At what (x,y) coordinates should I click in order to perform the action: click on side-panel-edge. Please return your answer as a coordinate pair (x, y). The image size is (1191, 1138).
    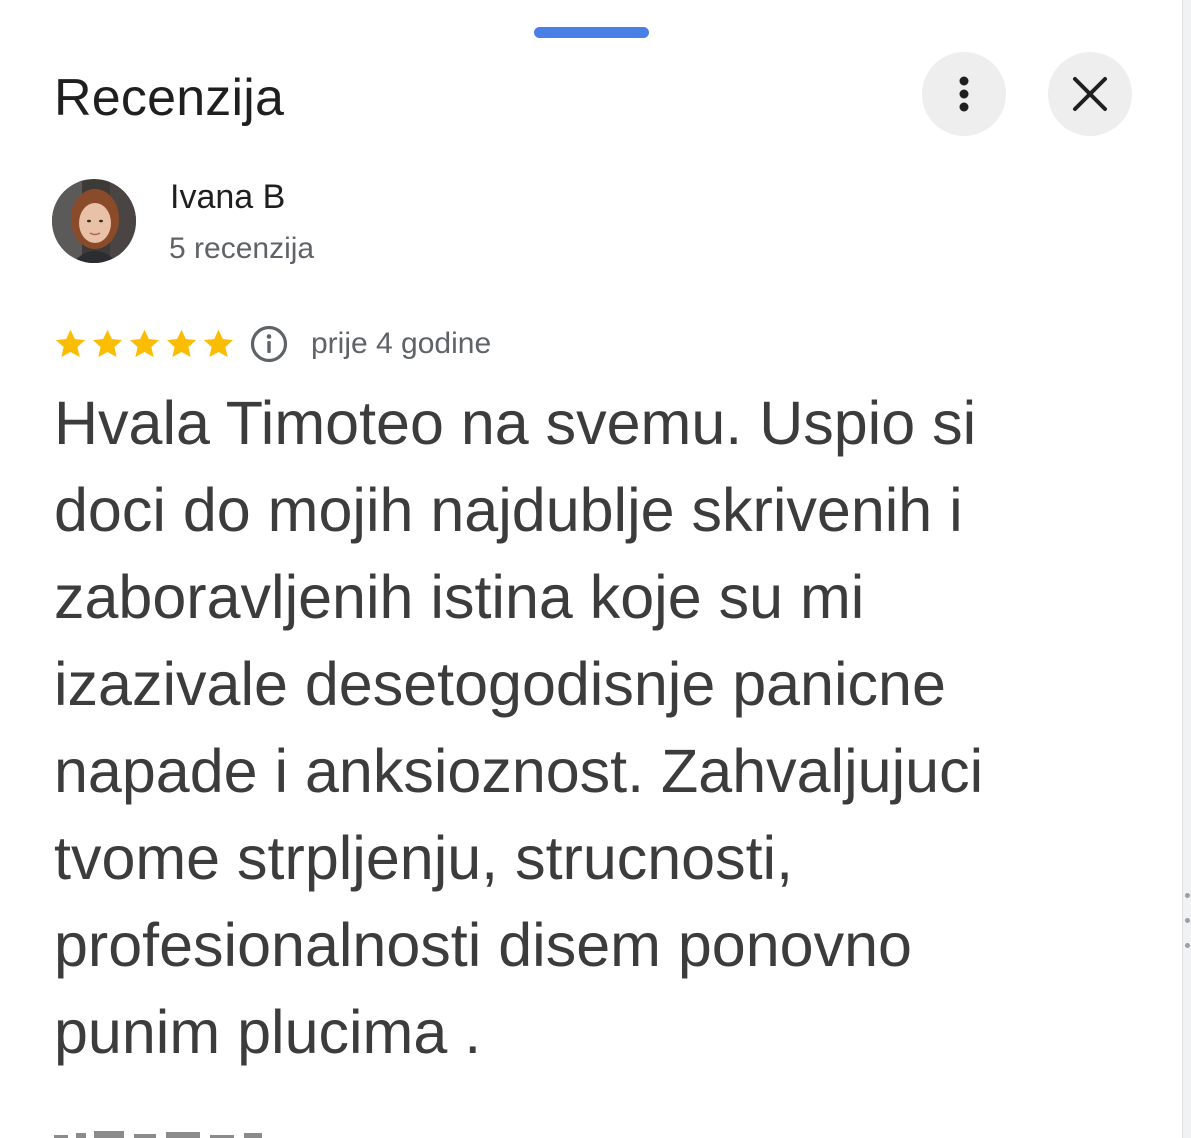
    Looking at the image, I should click on (1186, 569).